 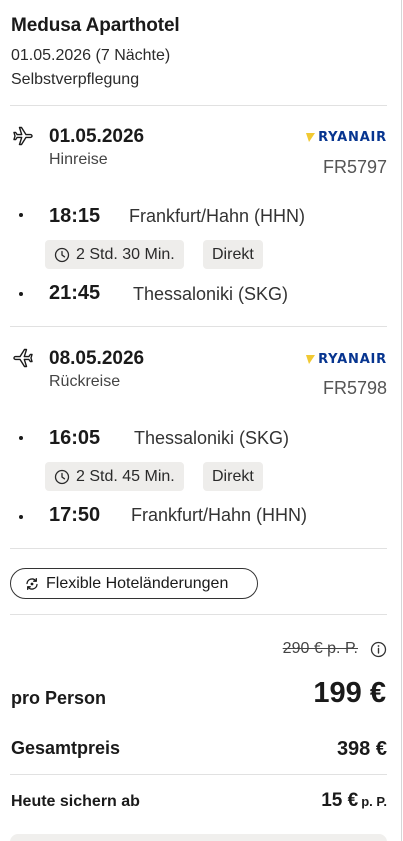 I want to click on outbound-departure-time: 18:15, so click(x=75, y=216).